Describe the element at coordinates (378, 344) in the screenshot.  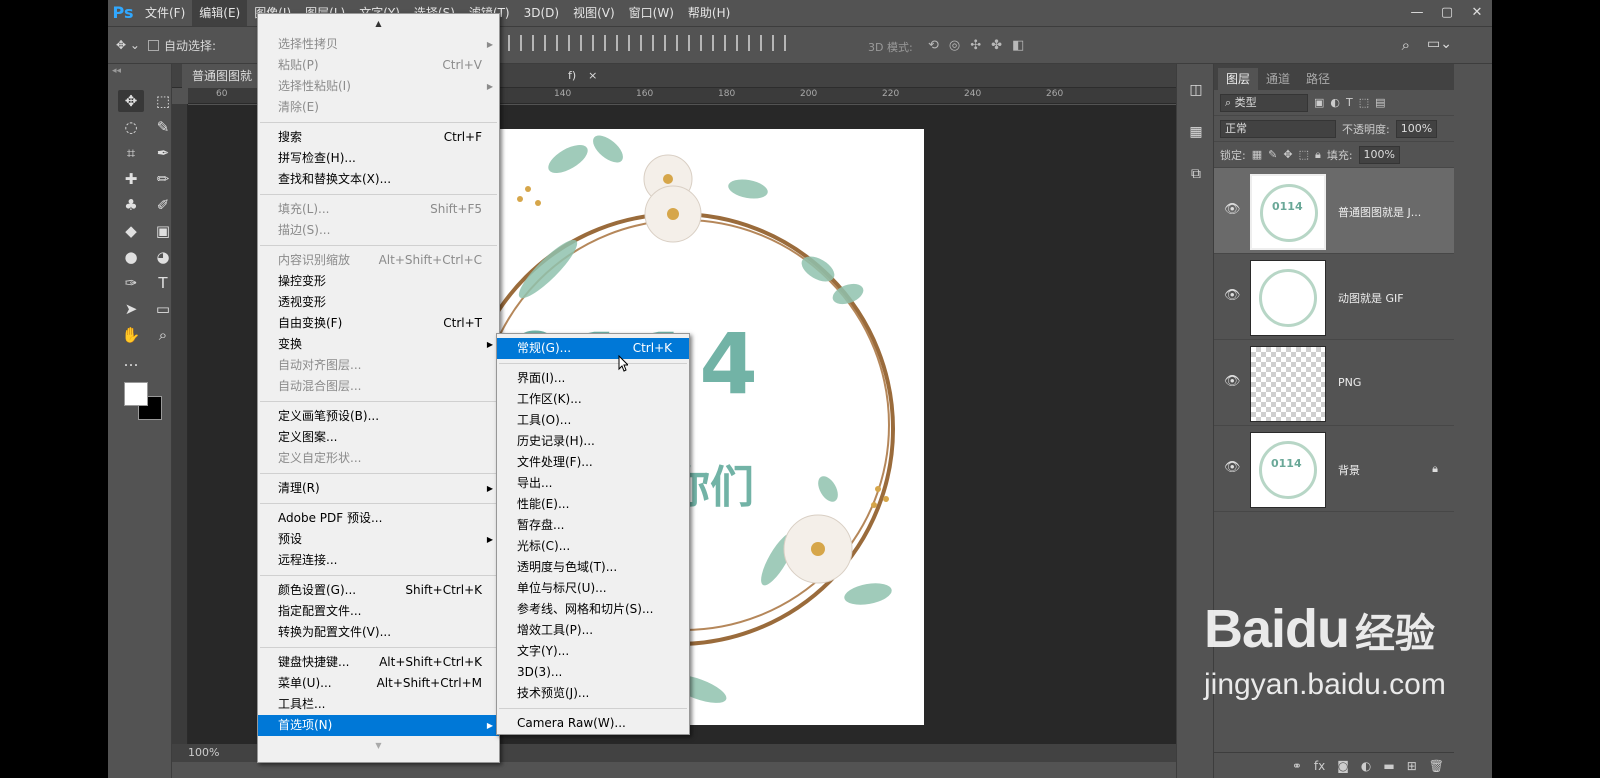
I see `edit-menu-item: 变换 ▶` at that location.